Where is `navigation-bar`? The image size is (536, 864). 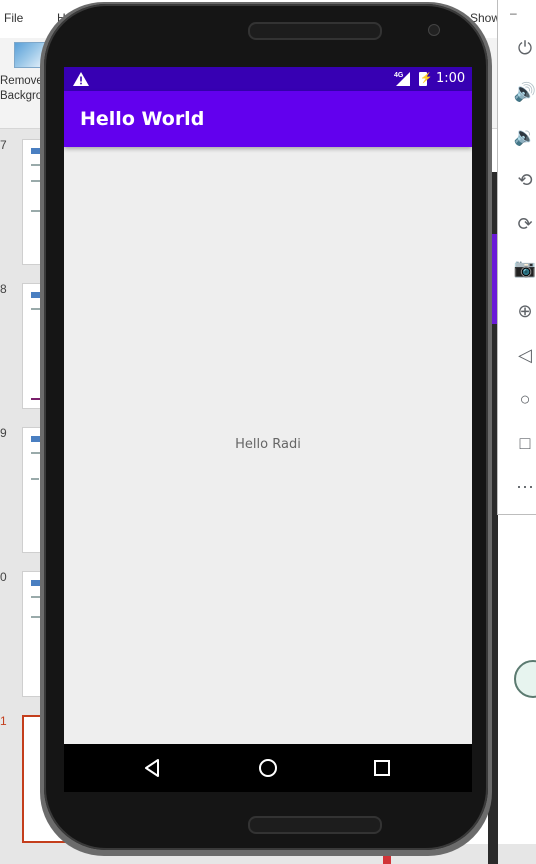
navigation-bar is located at coordinates (268, 768).